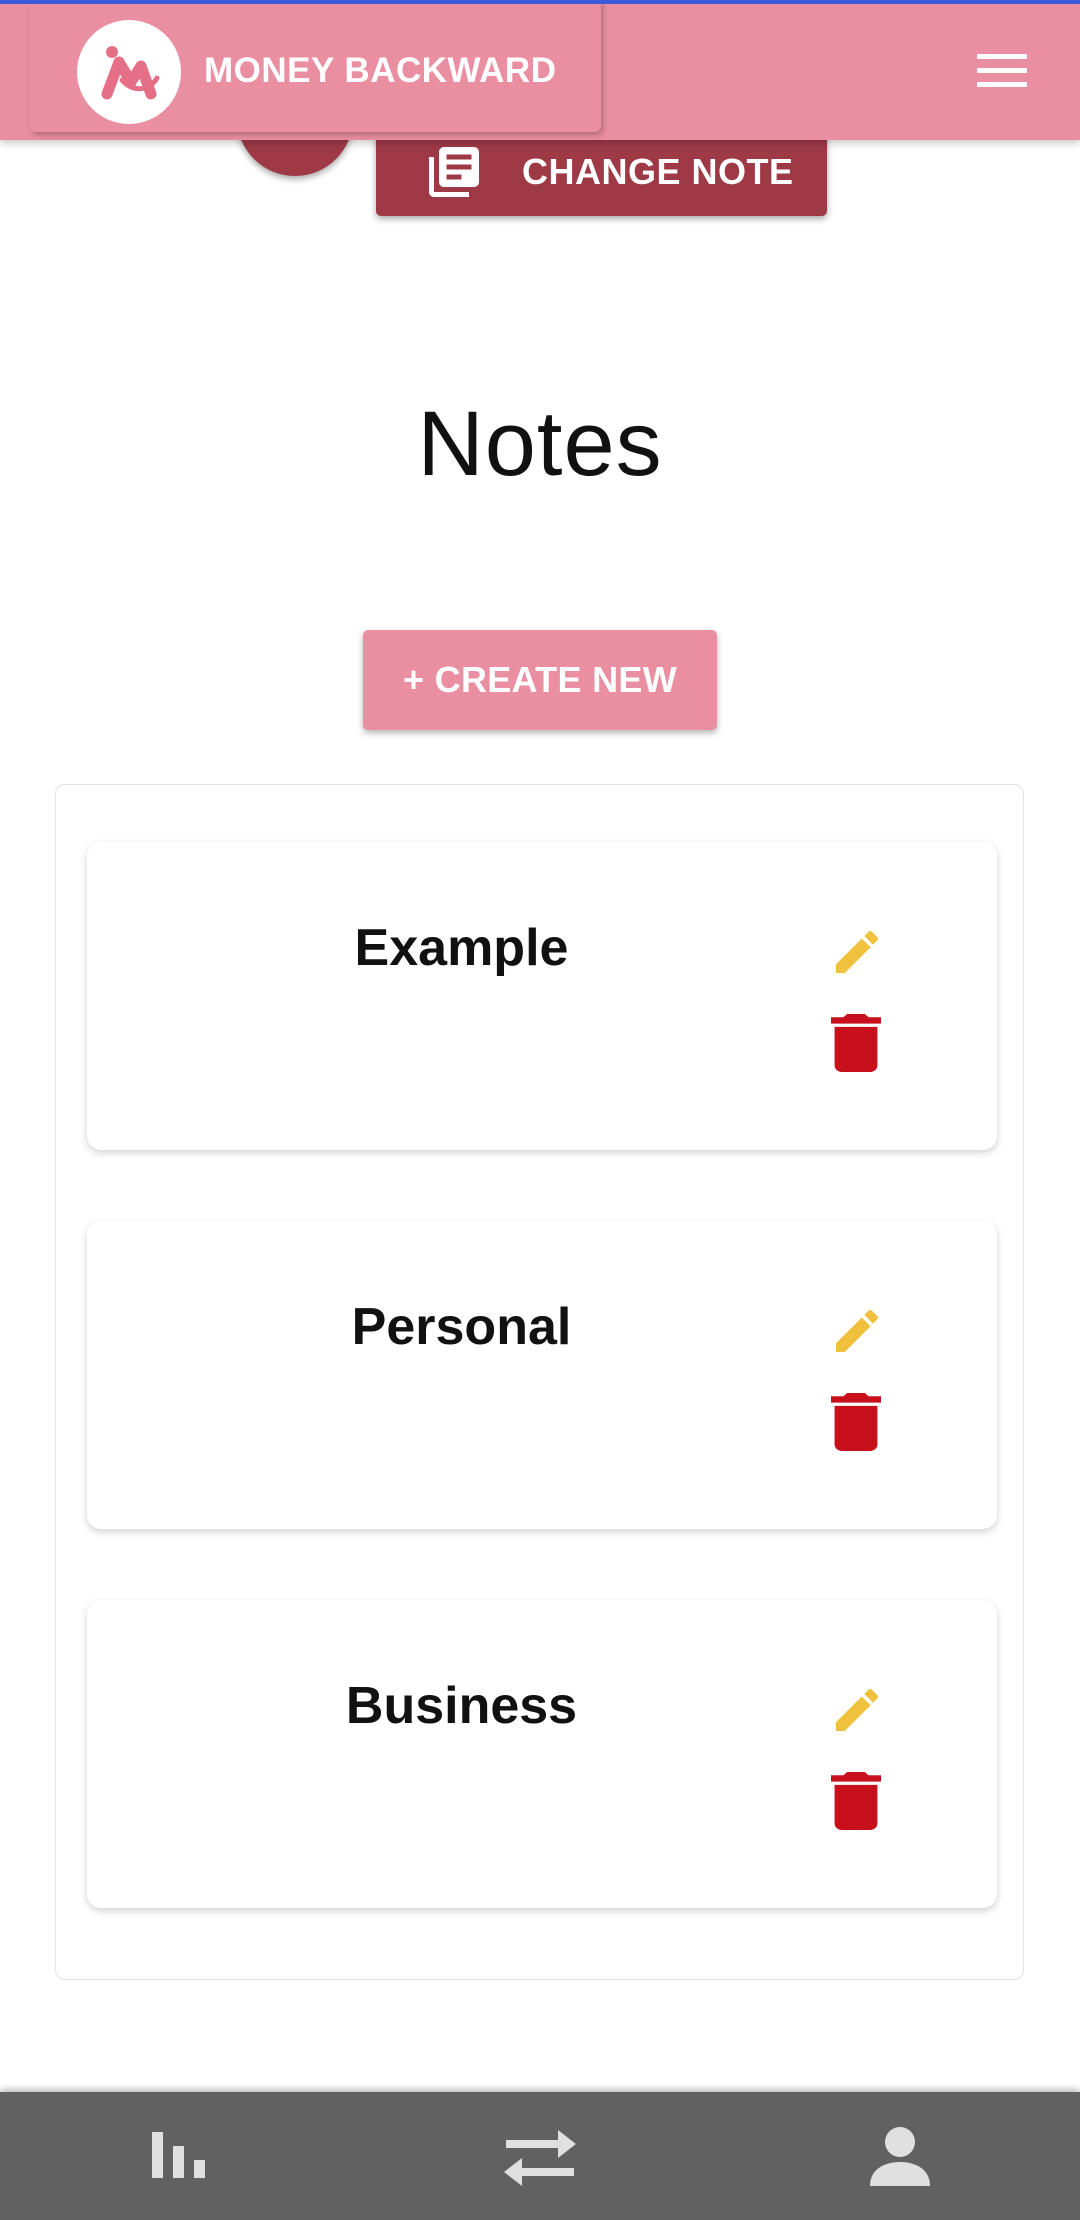  I want to click on hamburger-menu-button, so click(1002, 72).